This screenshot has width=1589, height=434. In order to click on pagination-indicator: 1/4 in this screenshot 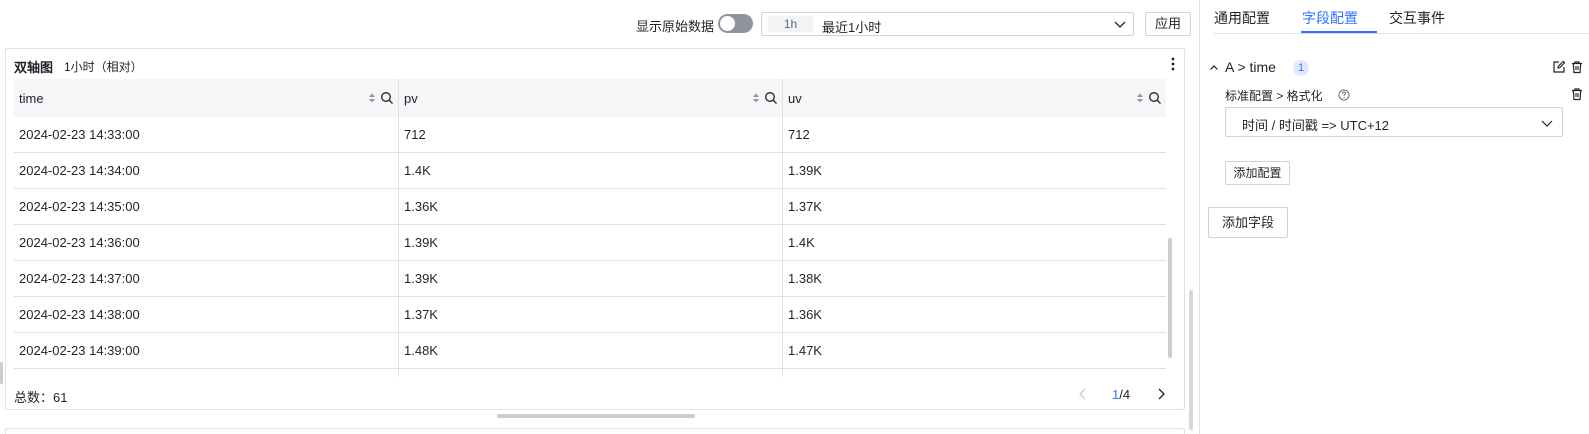, I will do `click(1121, 394)`.